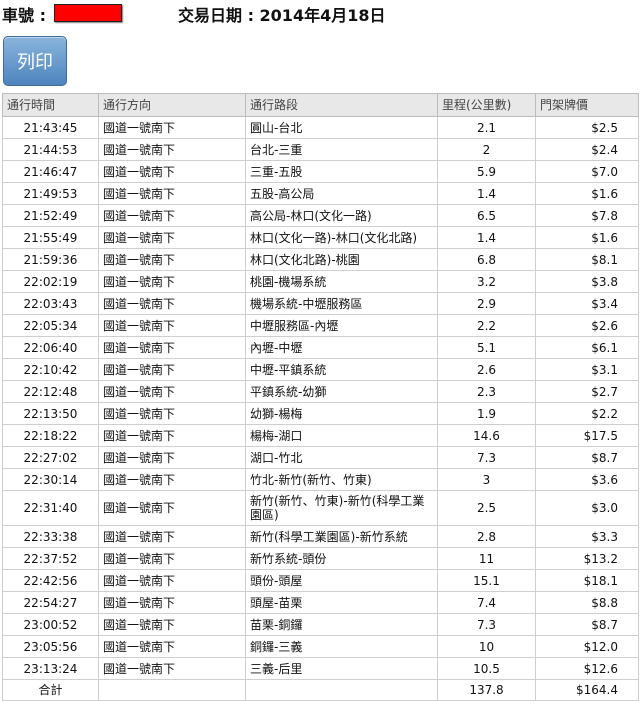  I want to click on column-header-direction: 通行方向, so click(172, 105).